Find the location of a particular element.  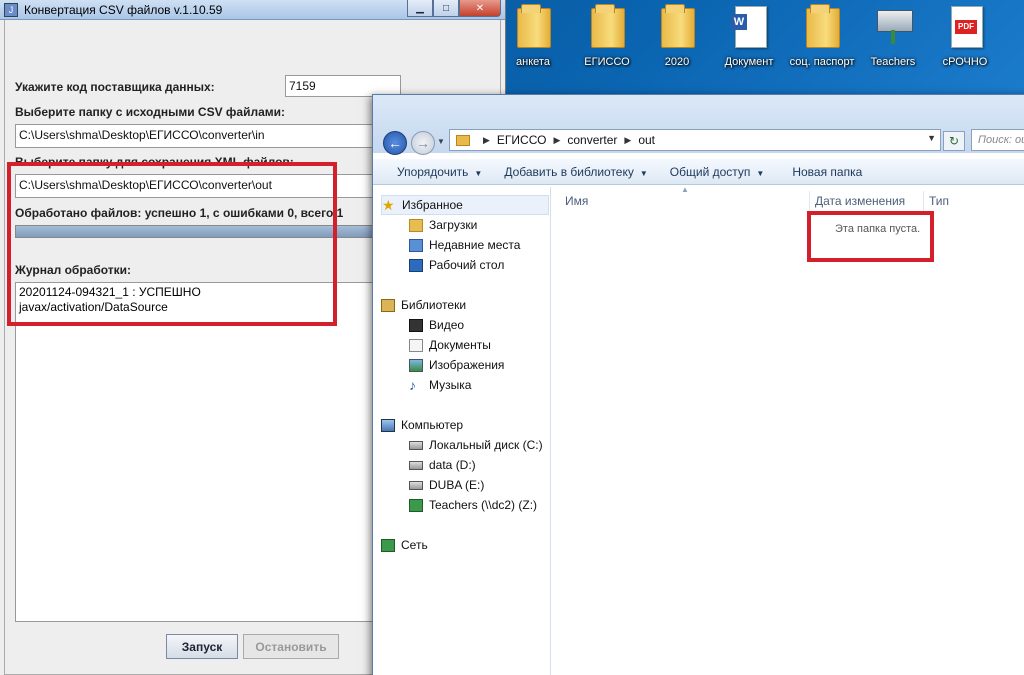

desktop-icon is located at coordinates (416, 265).